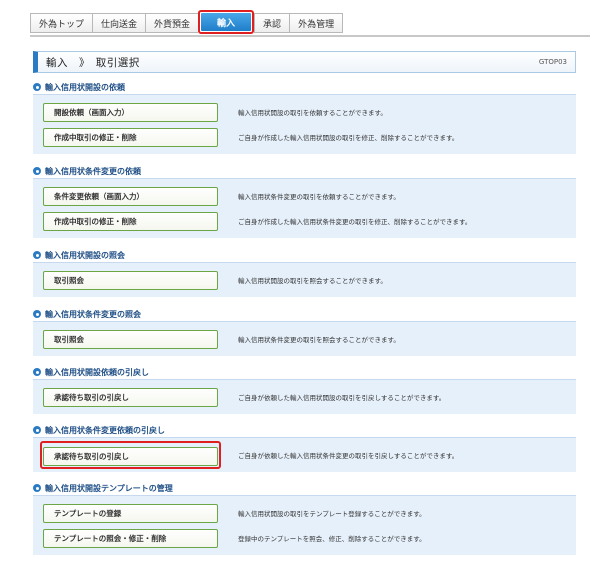 Image resolution: width=600 pixels, height=571 pixels. Describe the element at coordinates (130, 513) in the screenshot. I see `register-template-button: テンプレートの登録` at that location.